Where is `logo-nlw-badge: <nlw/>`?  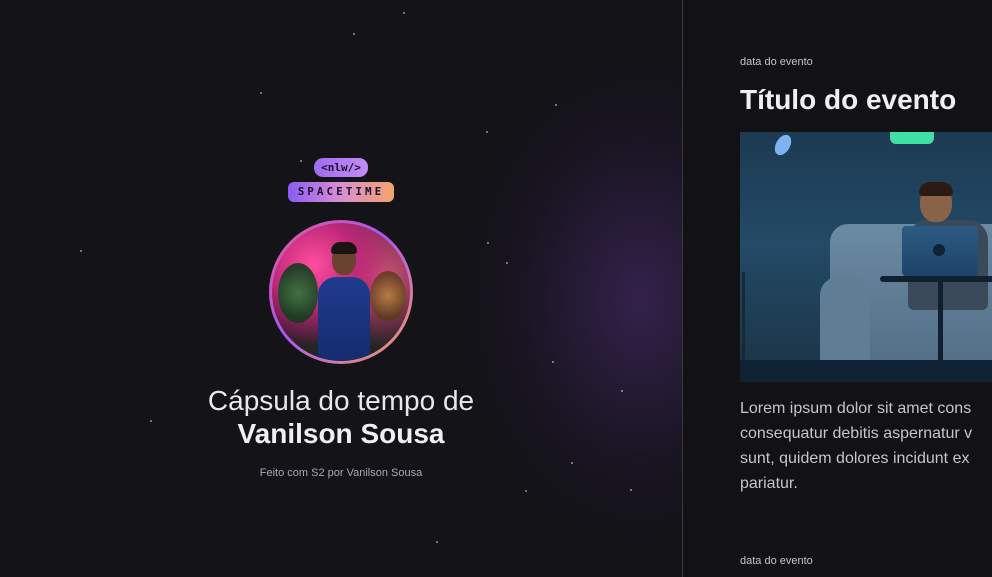 logo-nlw-badge: <nlw/> is located at coordinates (341, 167).